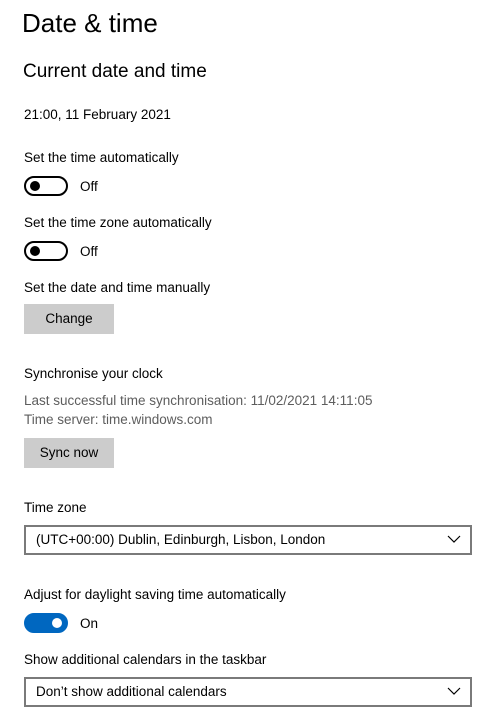 This screenshot has height=725, width=478. What do you see at coordinates (145, 659) in the screenshot?
I see `calendars-label: Show additional calendars in the taskbar` at bounding box center [145, 659].